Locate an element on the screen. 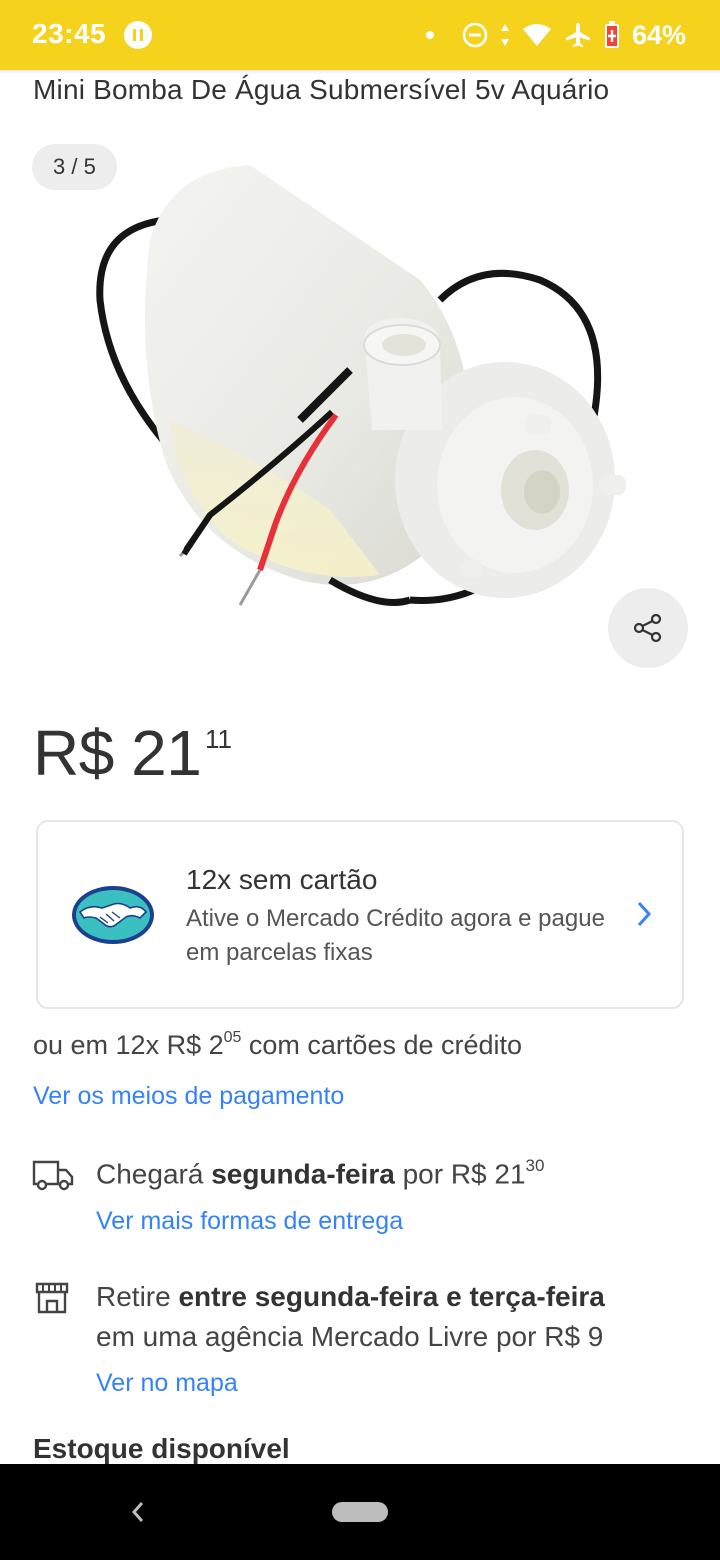 This screenshot has width=720, height=1560. mercado-pago-icon is located at coordinates (113, 915).